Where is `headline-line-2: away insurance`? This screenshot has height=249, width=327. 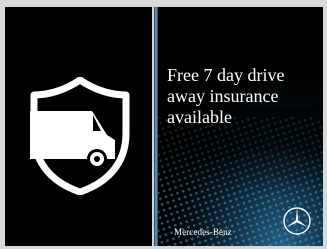
headline-line-2: away insurance is located at coordinates (223, 96).